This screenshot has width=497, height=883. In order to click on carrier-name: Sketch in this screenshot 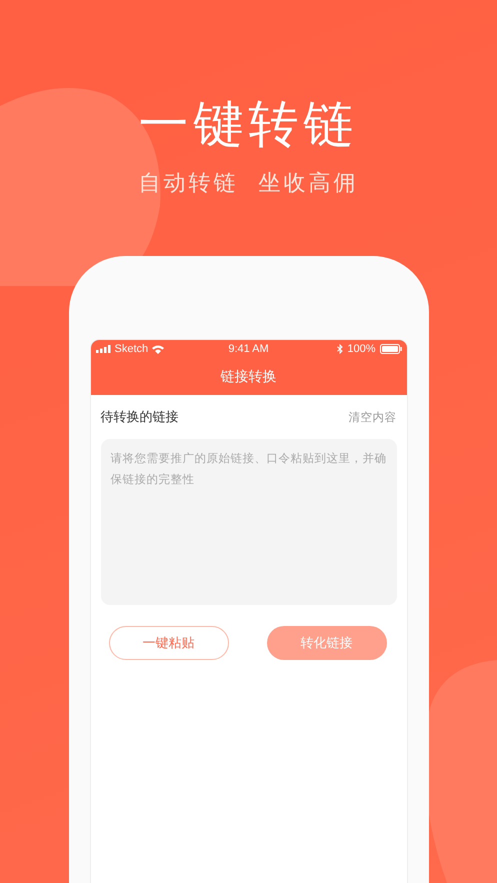, I will do `click(131, 349)`.